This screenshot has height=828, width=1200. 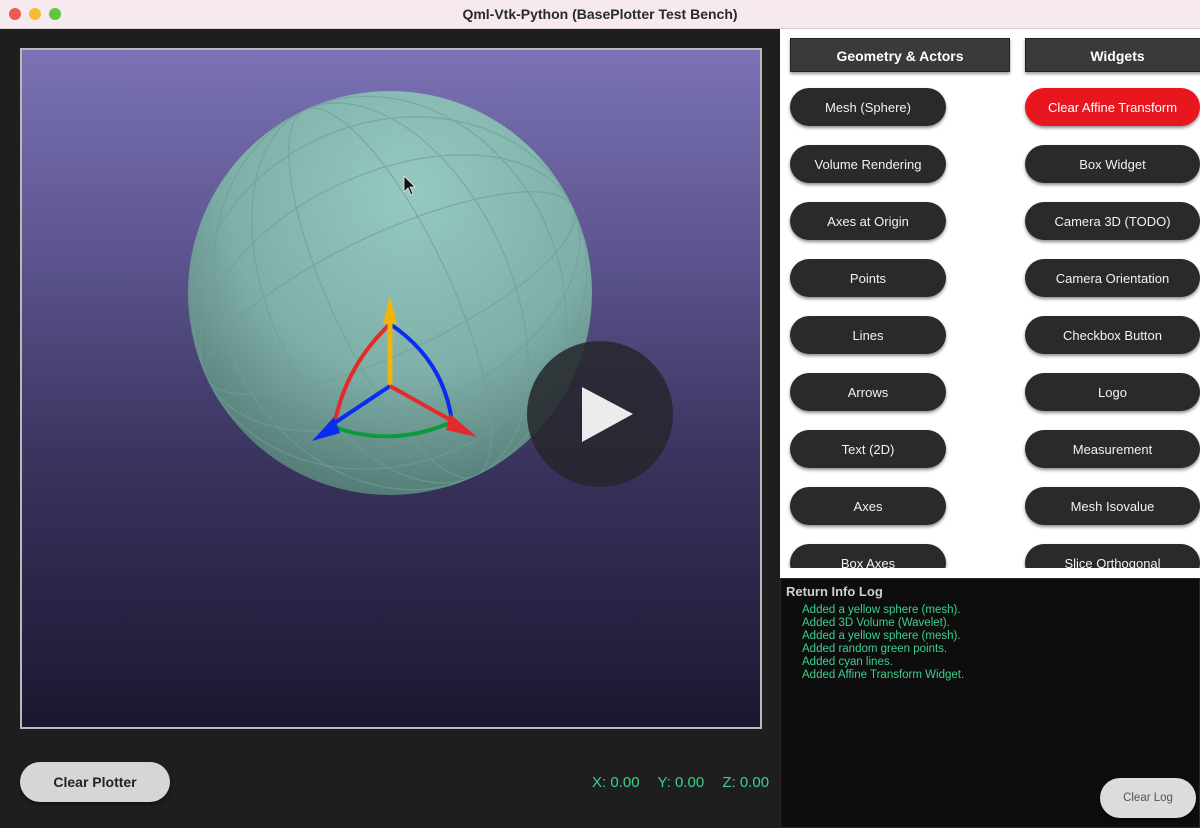 What do you see at coordinates (1112, 556) in the screenshot?
I see `slice-orthogonal-button: Slice Orthogonal` at bounding box center [1112, 556].